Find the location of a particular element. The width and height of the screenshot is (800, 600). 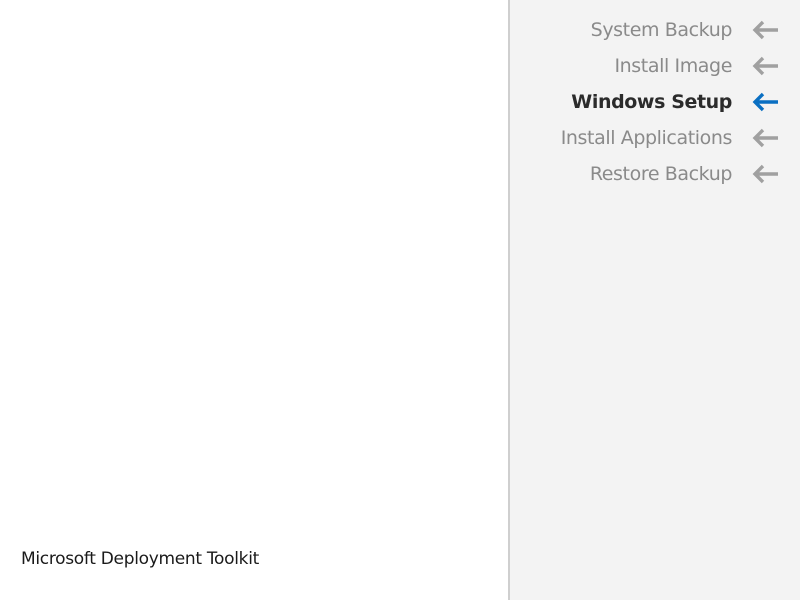

product-name: Microsoft Deployment Toolkit is located at coordinates (140, 559).